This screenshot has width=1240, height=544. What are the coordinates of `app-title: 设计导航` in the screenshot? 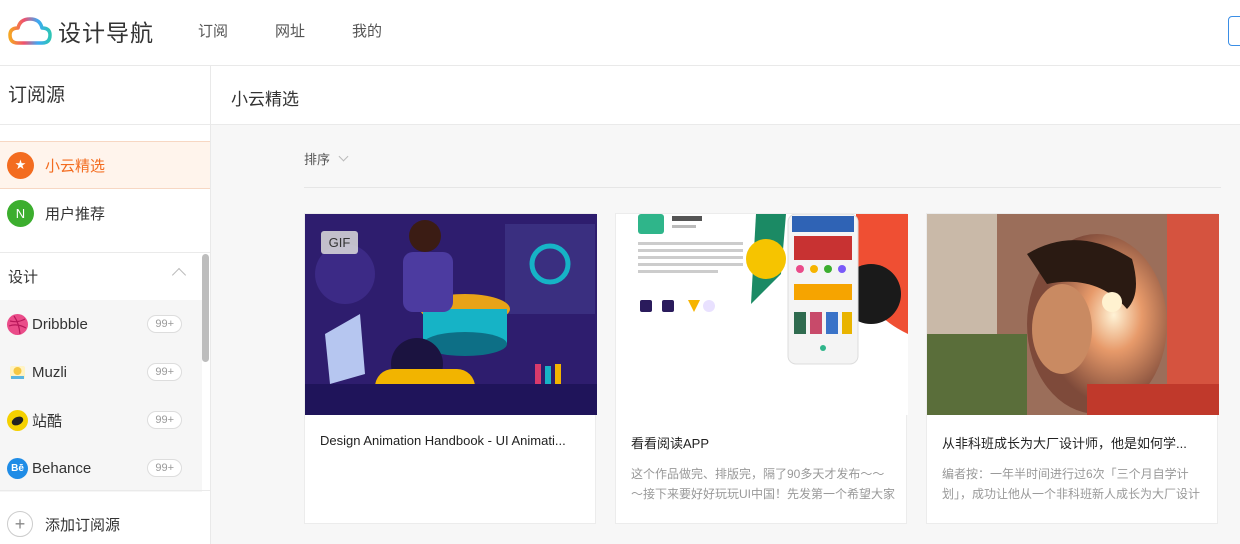 It's located at (106, 33).